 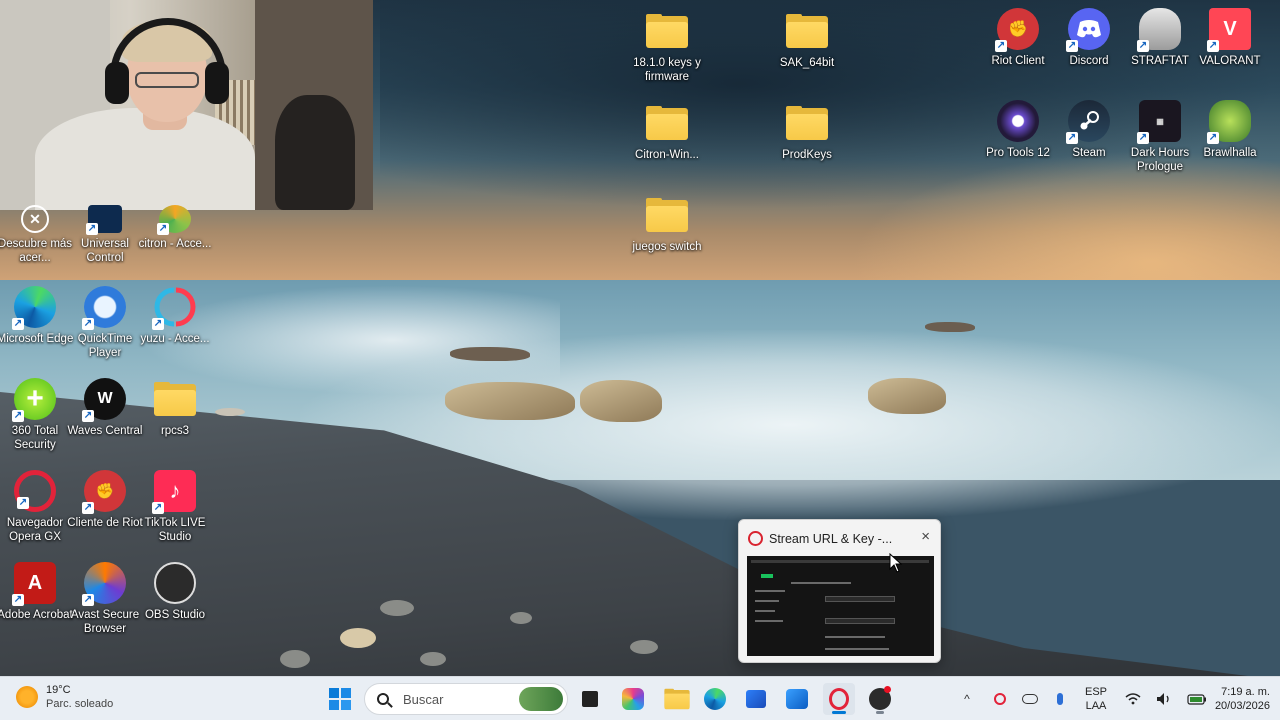 What do you see at coordinates (104, 308) in the screenshot?
I see `quicktime-icon: ↗` at bounding box center [104, 308].